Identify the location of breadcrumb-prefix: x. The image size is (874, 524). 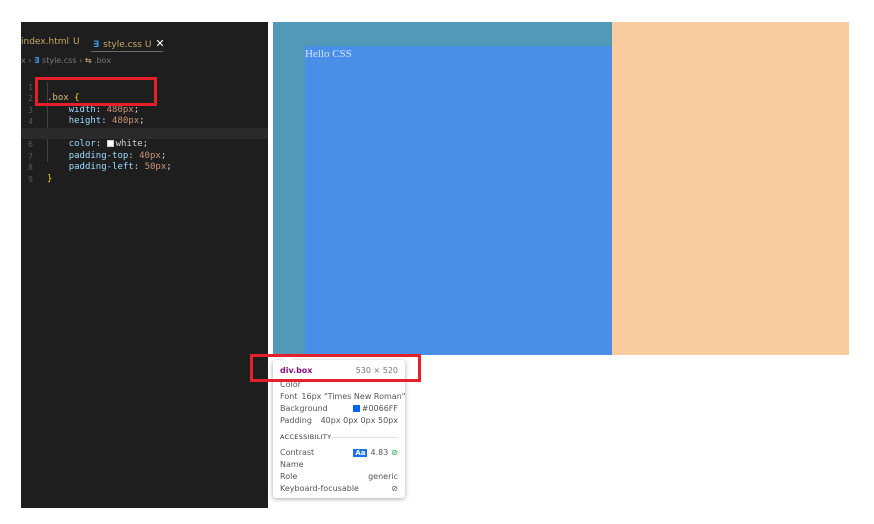
(23, 60).